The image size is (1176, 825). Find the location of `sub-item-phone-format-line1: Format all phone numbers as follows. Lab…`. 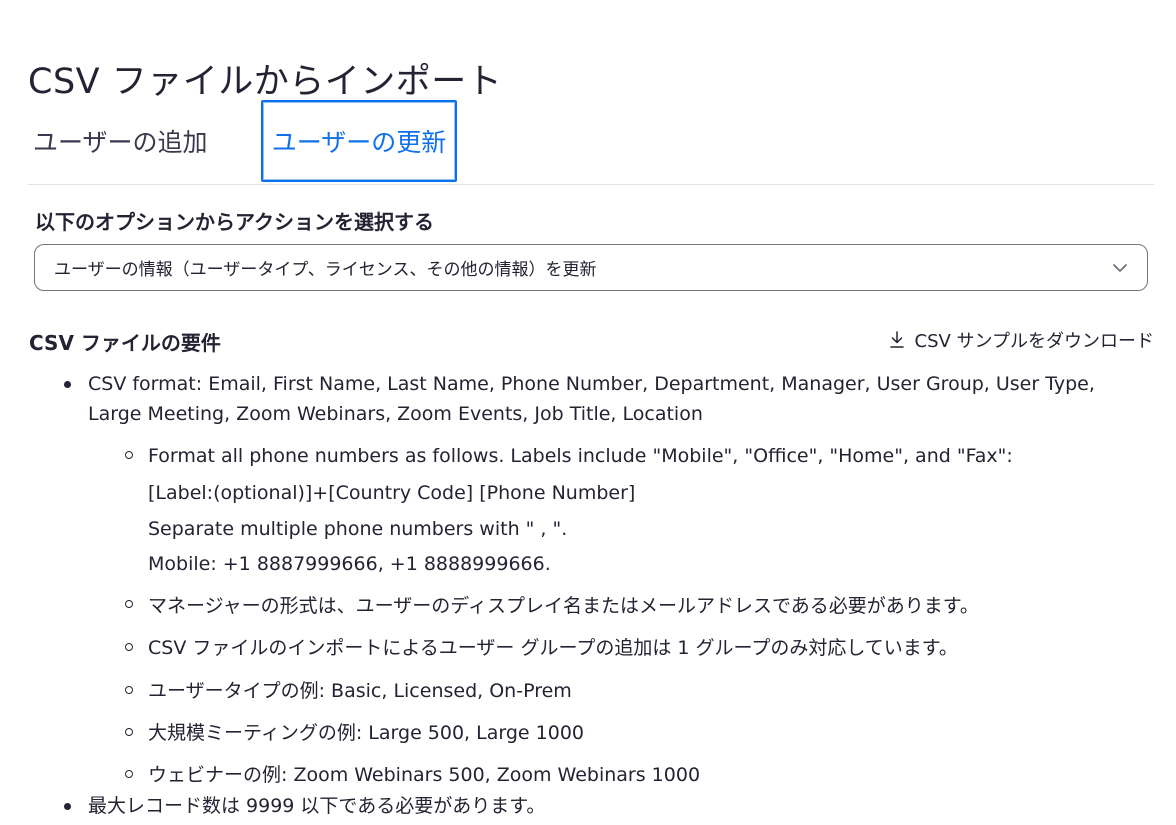

sub-item-phone-format-line1: Format all phone numbers as follows. Lab… is located at coordinates (580, 456).